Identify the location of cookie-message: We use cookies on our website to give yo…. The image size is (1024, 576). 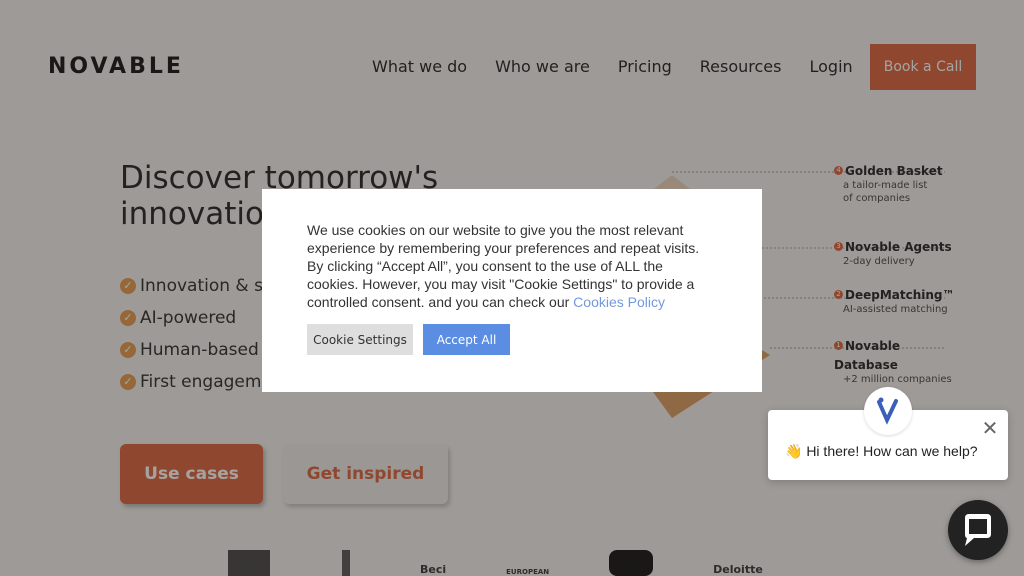
(503, 266).